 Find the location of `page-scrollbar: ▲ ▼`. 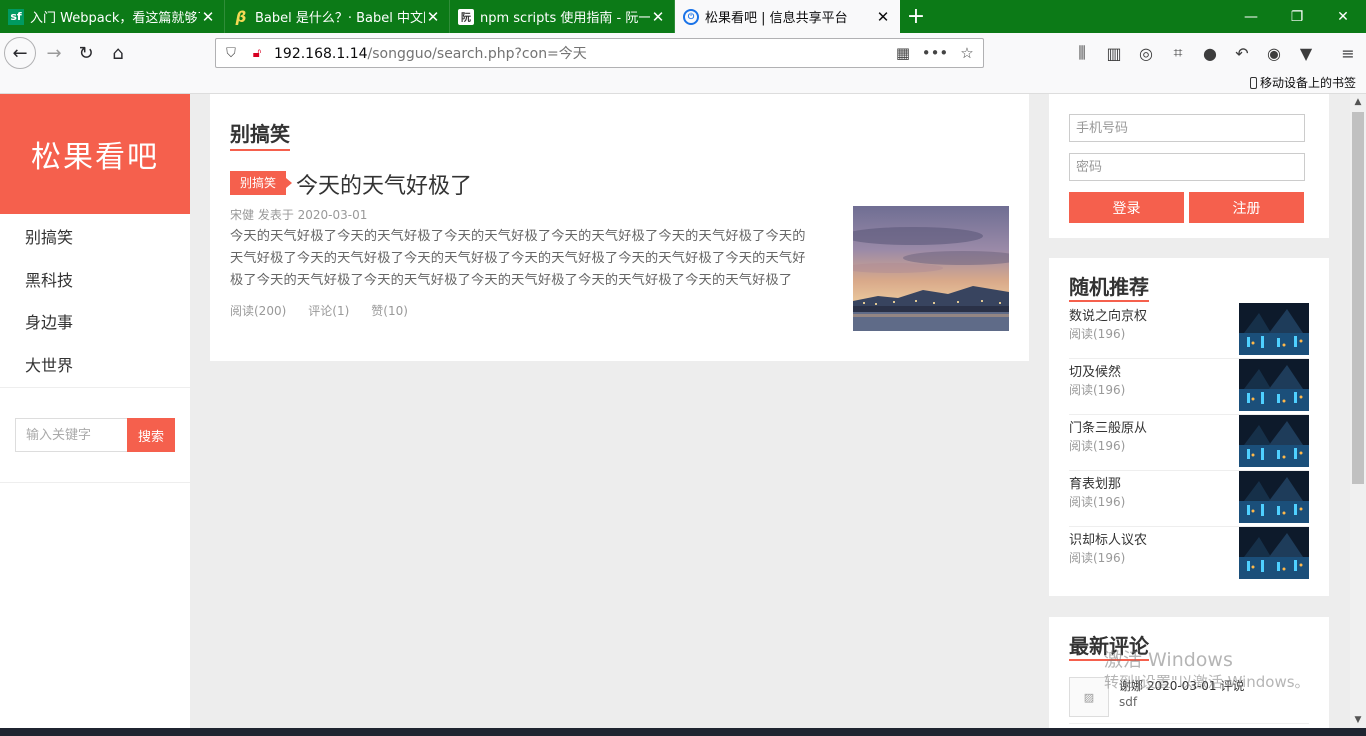

page-scrollbar: ▲ ▼ is located at coordinates (1358, 411).